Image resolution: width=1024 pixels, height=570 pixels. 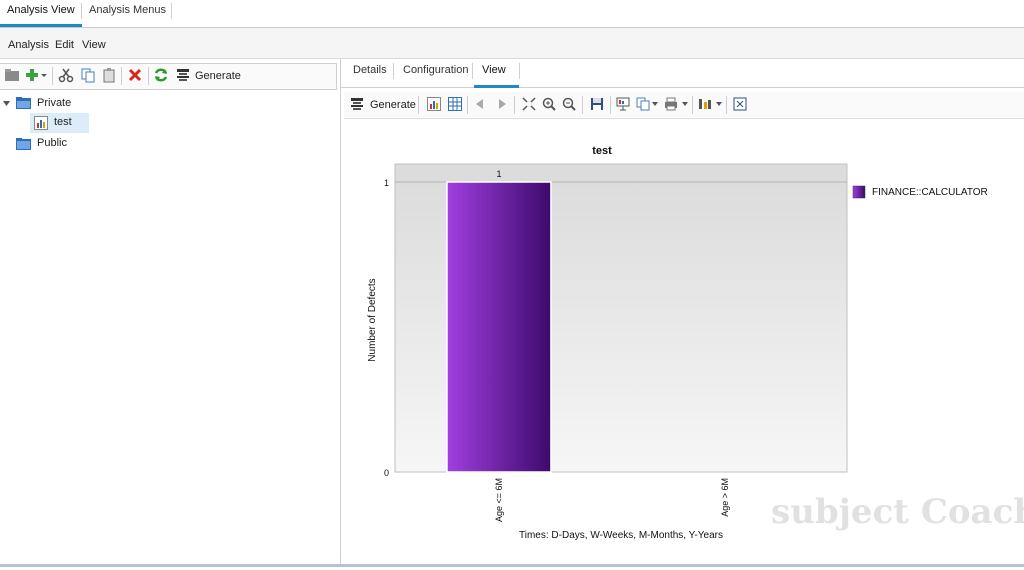 I want to click on tree-node-test: test, so click(x=59, y=123).